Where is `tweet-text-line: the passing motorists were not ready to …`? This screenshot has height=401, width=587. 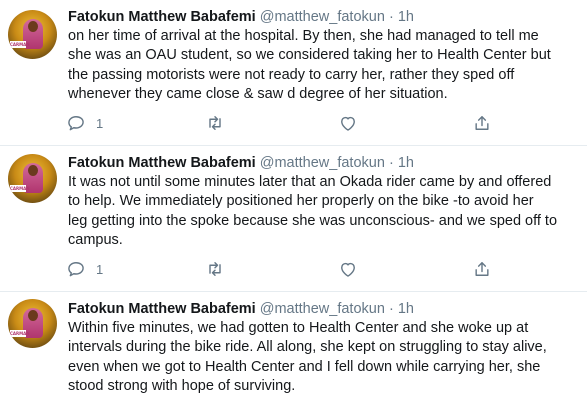 tweet-text-line: the passing motorists were not ready to … is located at coordinates (291, 74).